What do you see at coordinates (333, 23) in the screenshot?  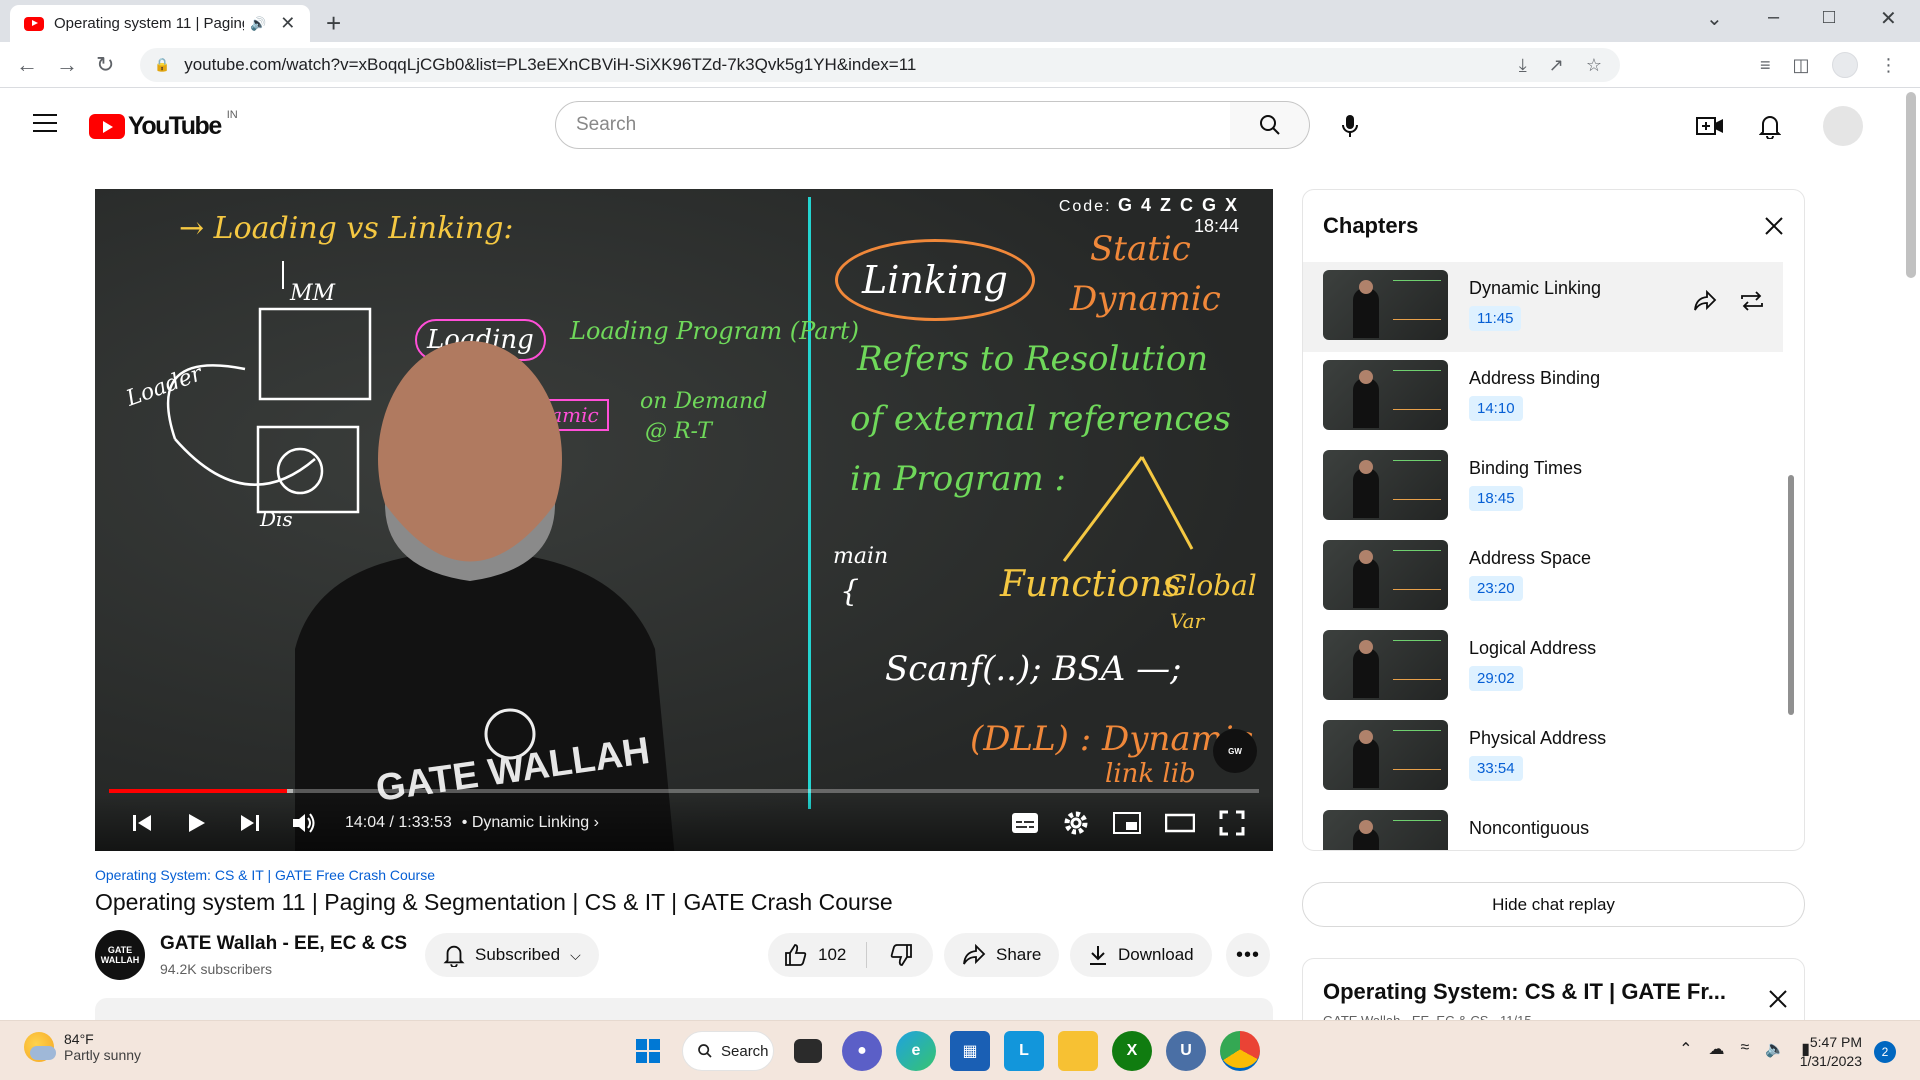 I see `new-tab-button: +` at bounding box center [333, 23].